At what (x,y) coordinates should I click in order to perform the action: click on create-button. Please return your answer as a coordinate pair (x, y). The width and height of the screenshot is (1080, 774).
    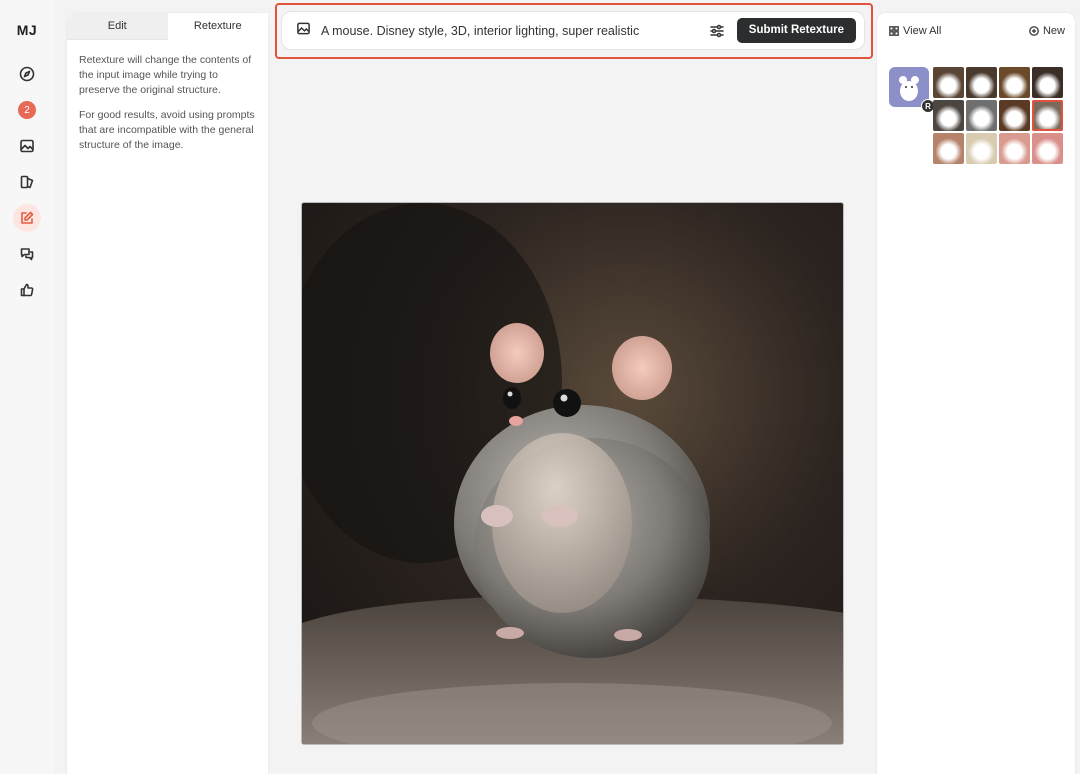
    Looking at the image, I should click on (27, 146).